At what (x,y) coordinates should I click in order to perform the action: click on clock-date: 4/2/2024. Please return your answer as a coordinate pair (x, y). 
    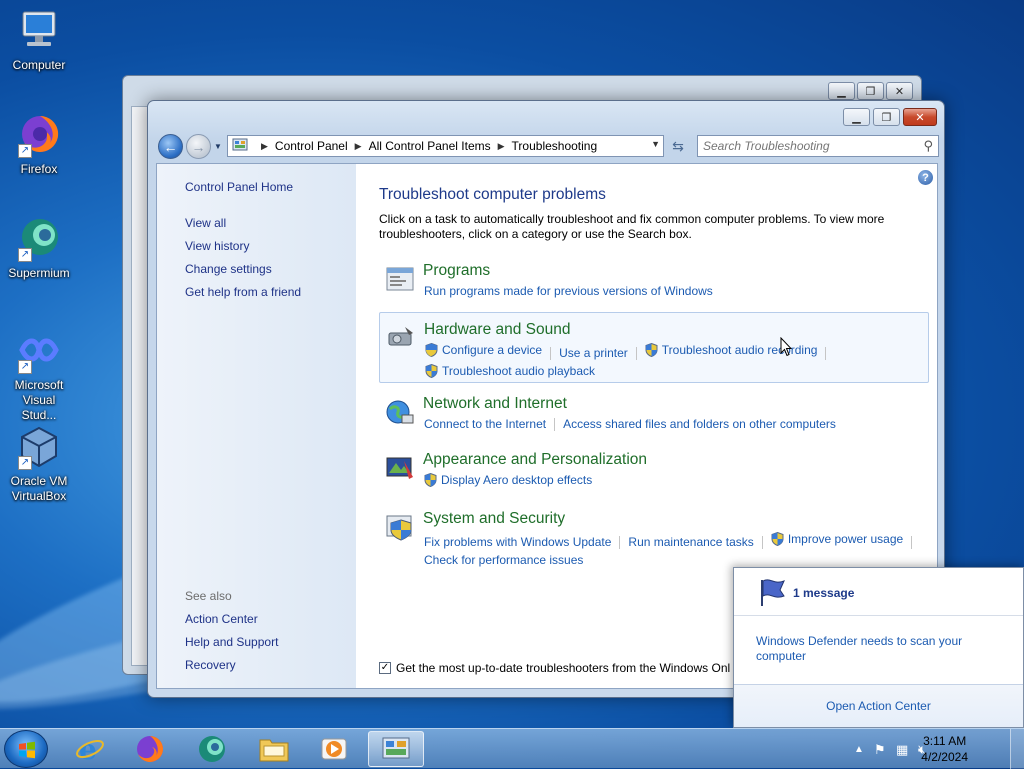
    Looking at the image, I should click on (944, 757).